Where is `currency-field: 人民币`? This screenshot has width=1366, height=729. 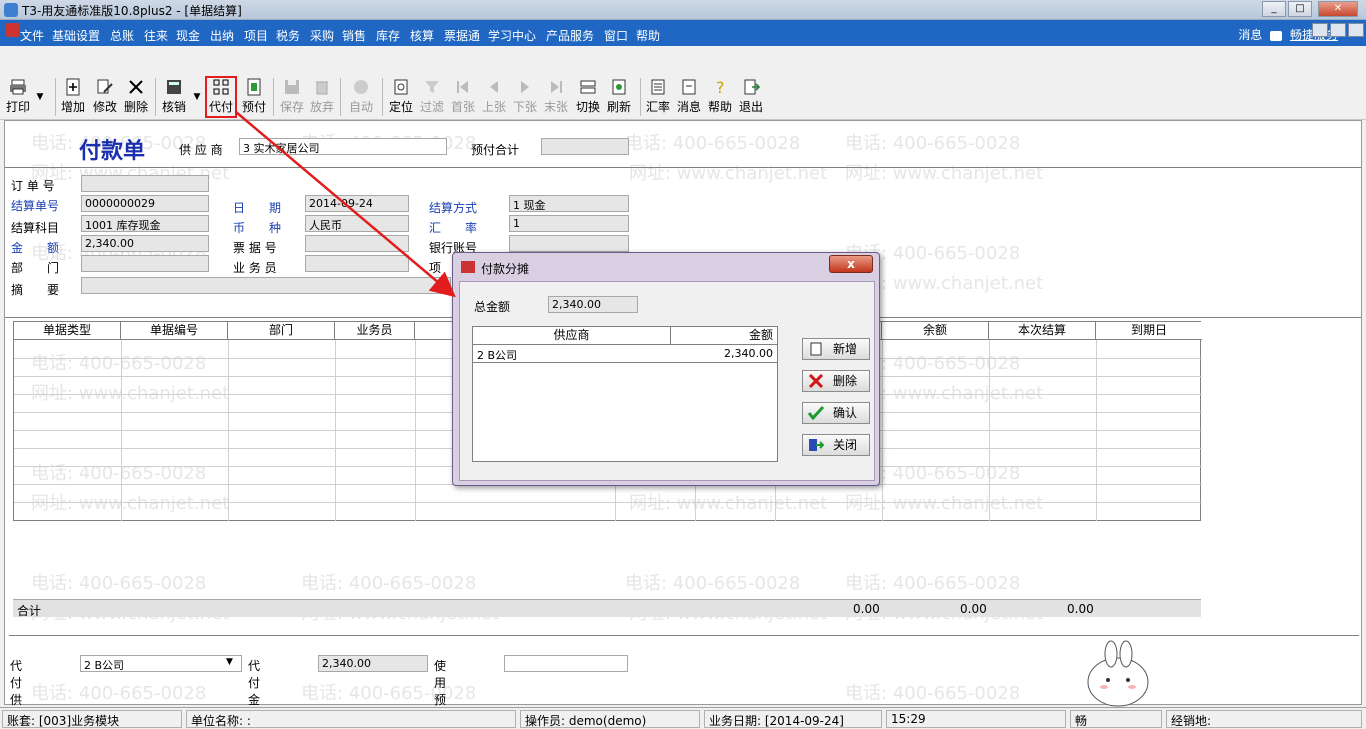 currency-field: 人民币 is located at coordinates (357, 223).